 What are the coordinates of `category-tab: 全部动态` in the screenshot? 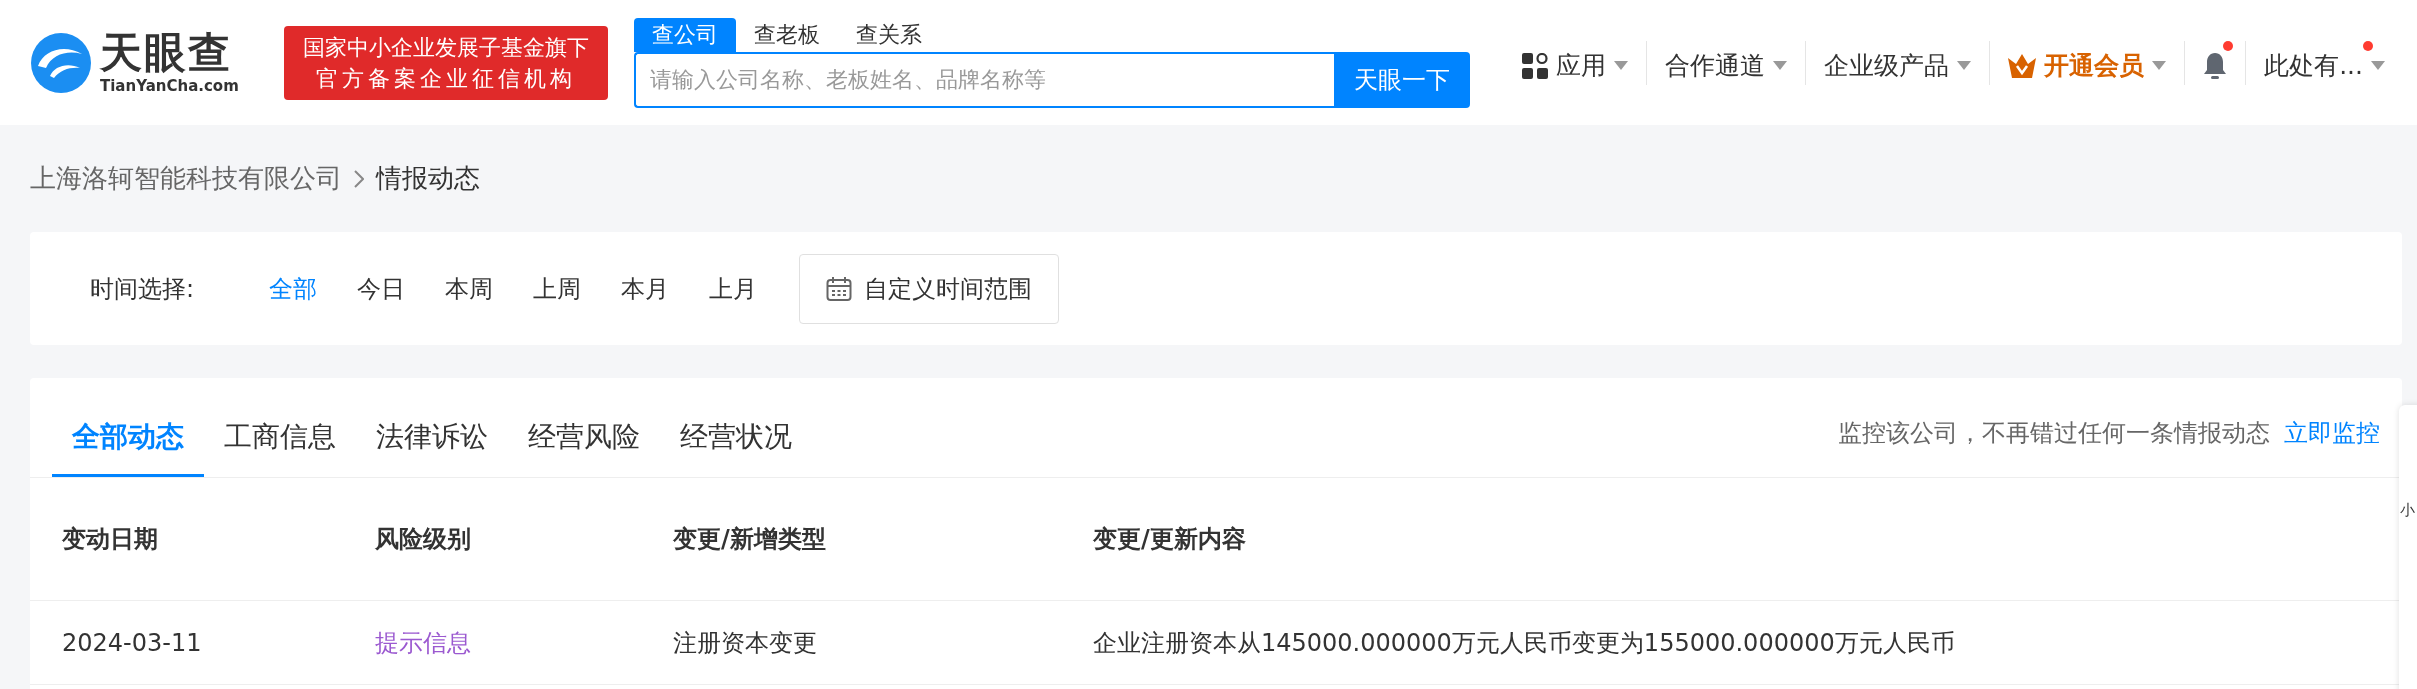 It's located at (128, 447).